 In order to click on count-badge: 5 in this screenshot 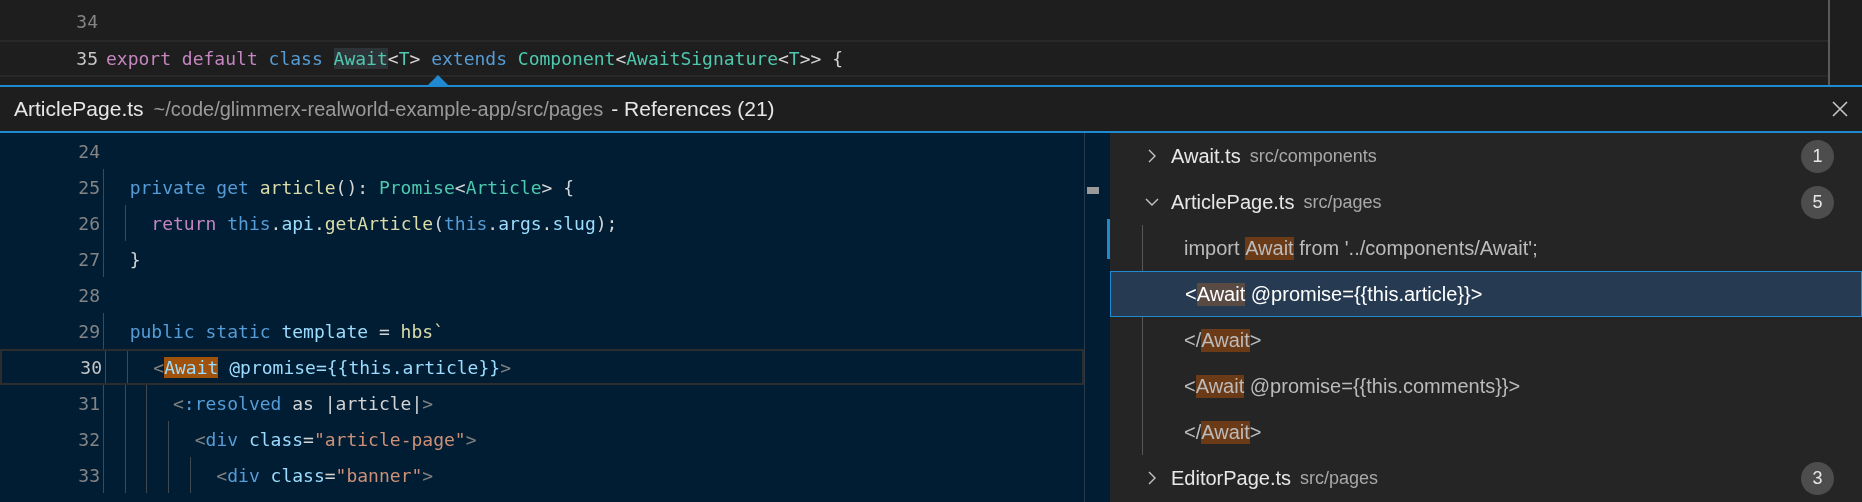, I will do `click(1817, 202)`.